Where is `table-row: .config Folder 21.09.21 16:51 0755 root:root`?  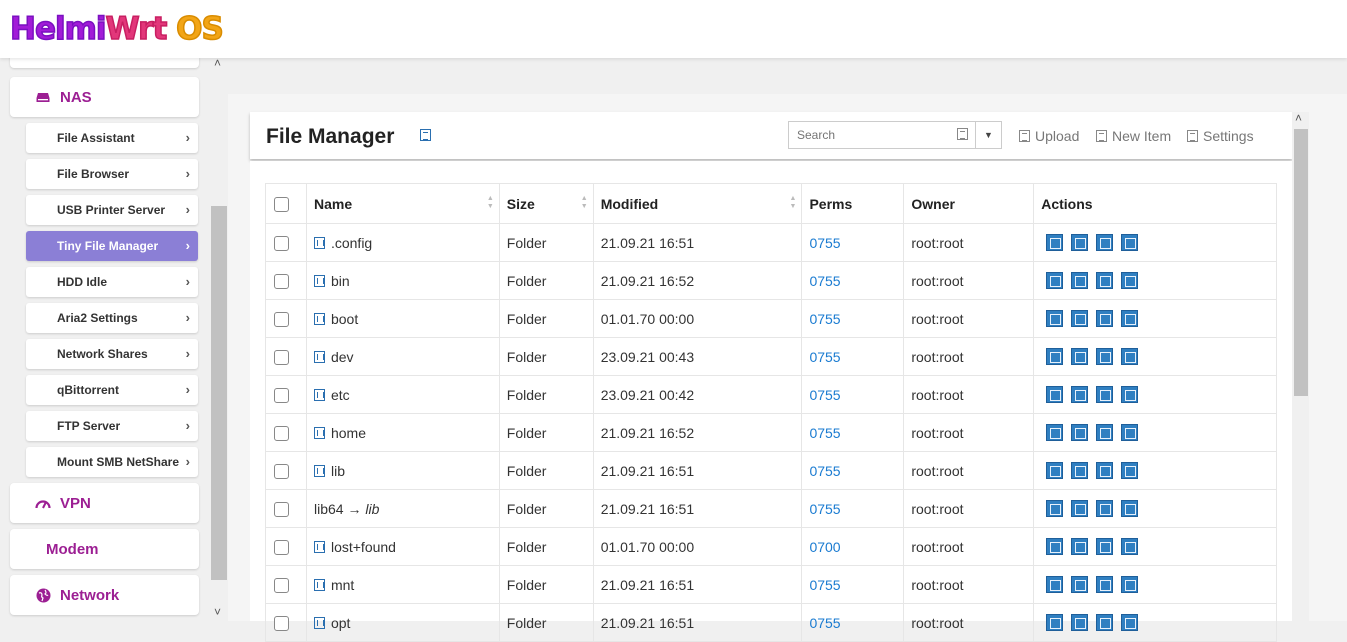 table-row: .config Folder 21.09.21 16:51 0755 root:root is located at coordinates (771, 242).